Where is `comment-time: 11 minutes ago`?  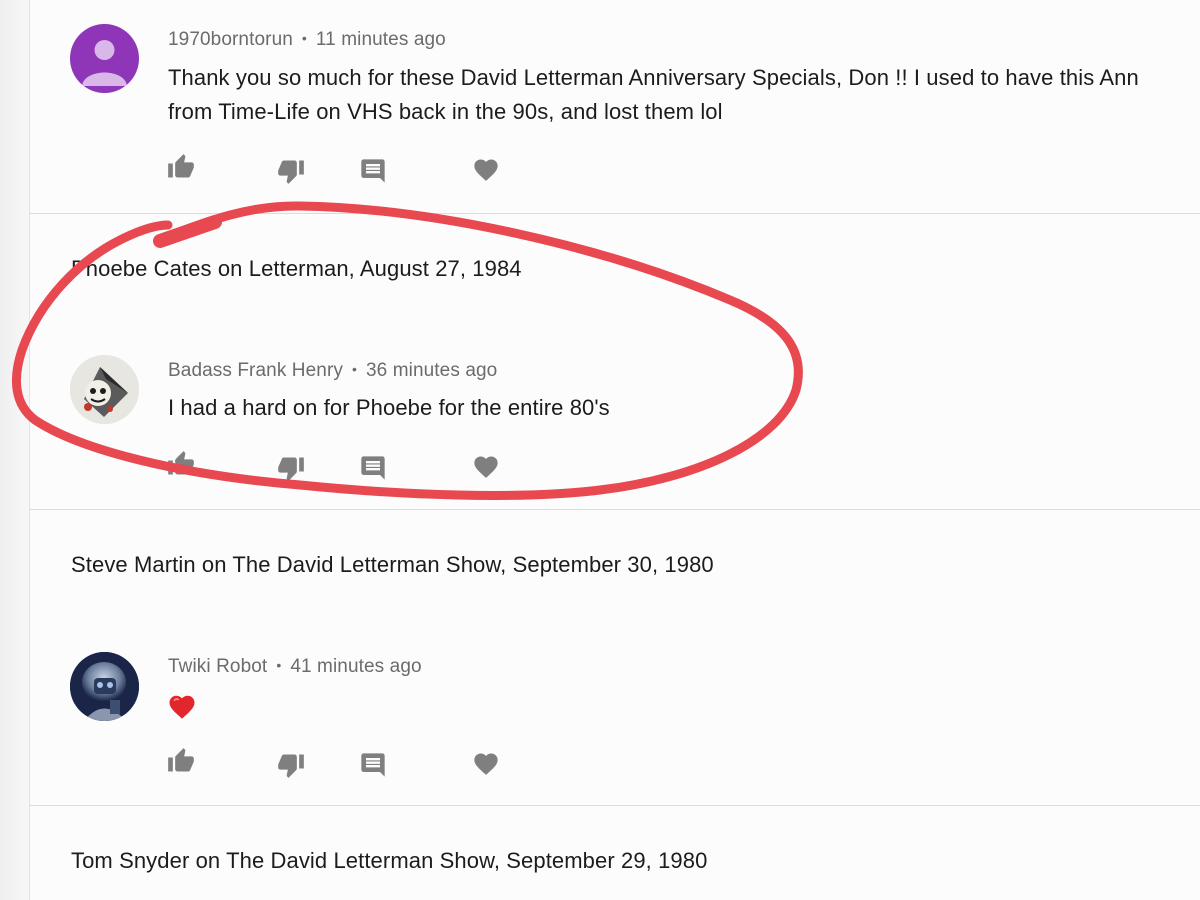
comment-time: 11 minutes ago is located at coordinates (380, 39).